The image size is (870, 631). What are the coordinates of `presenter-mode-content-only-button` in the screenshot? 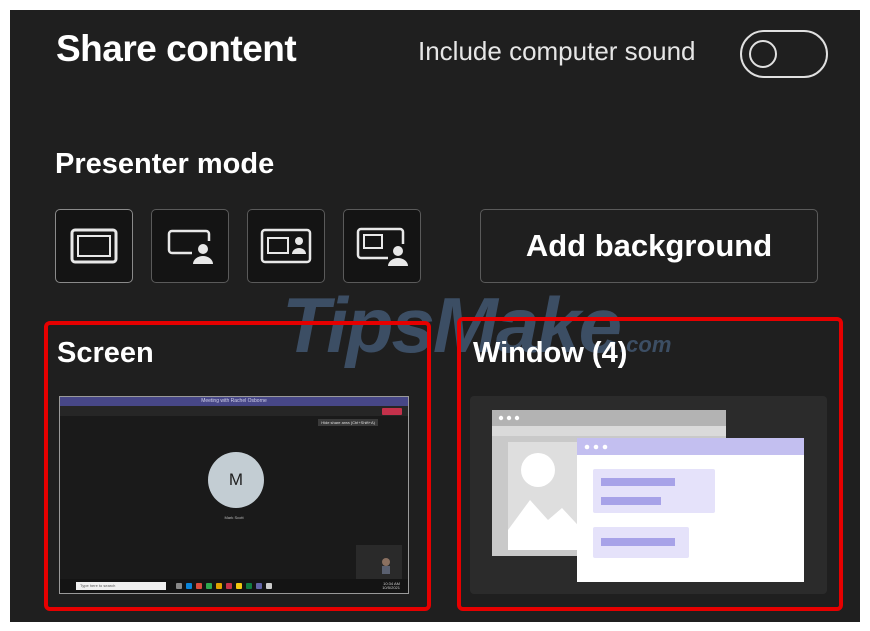 It's located at (94, 246).